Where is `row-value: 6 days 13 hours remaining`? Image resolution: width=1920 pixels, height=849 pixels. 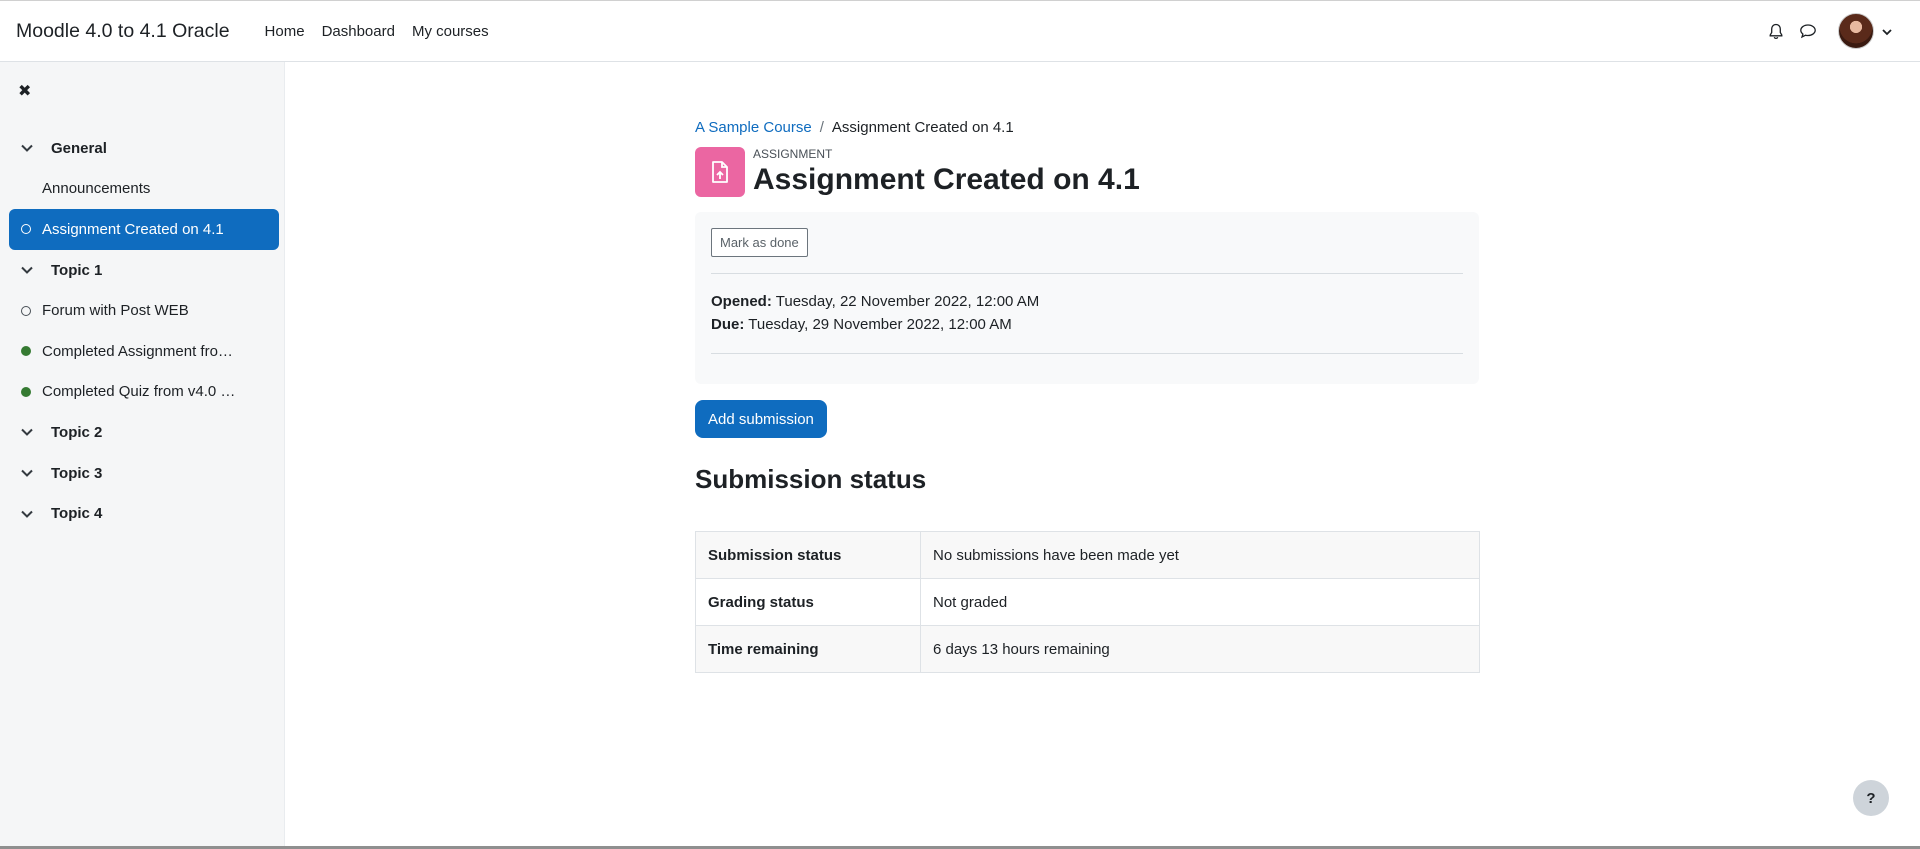 row-value: 6 days 13 hours remaining is located at coordinates (1200, 649).